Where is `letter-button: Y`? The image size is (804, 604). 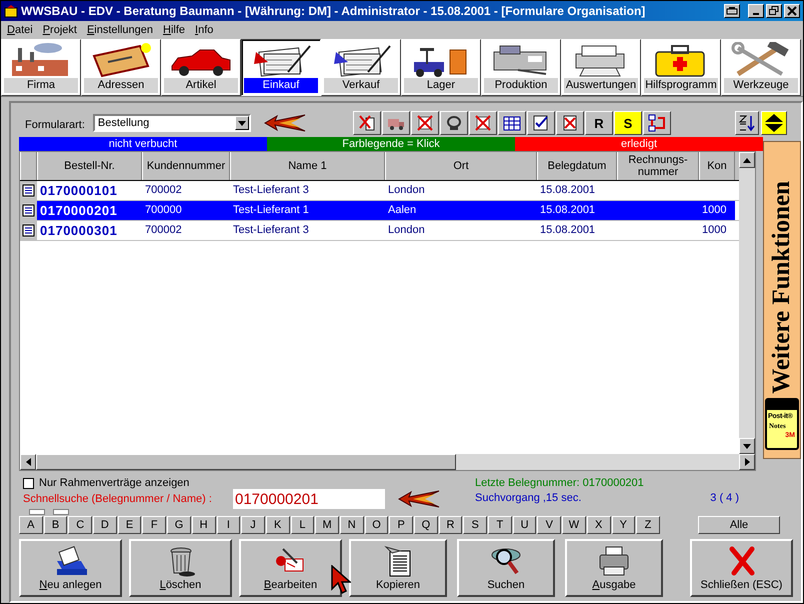 letter-button: Y is located at coordinates (624, 525).